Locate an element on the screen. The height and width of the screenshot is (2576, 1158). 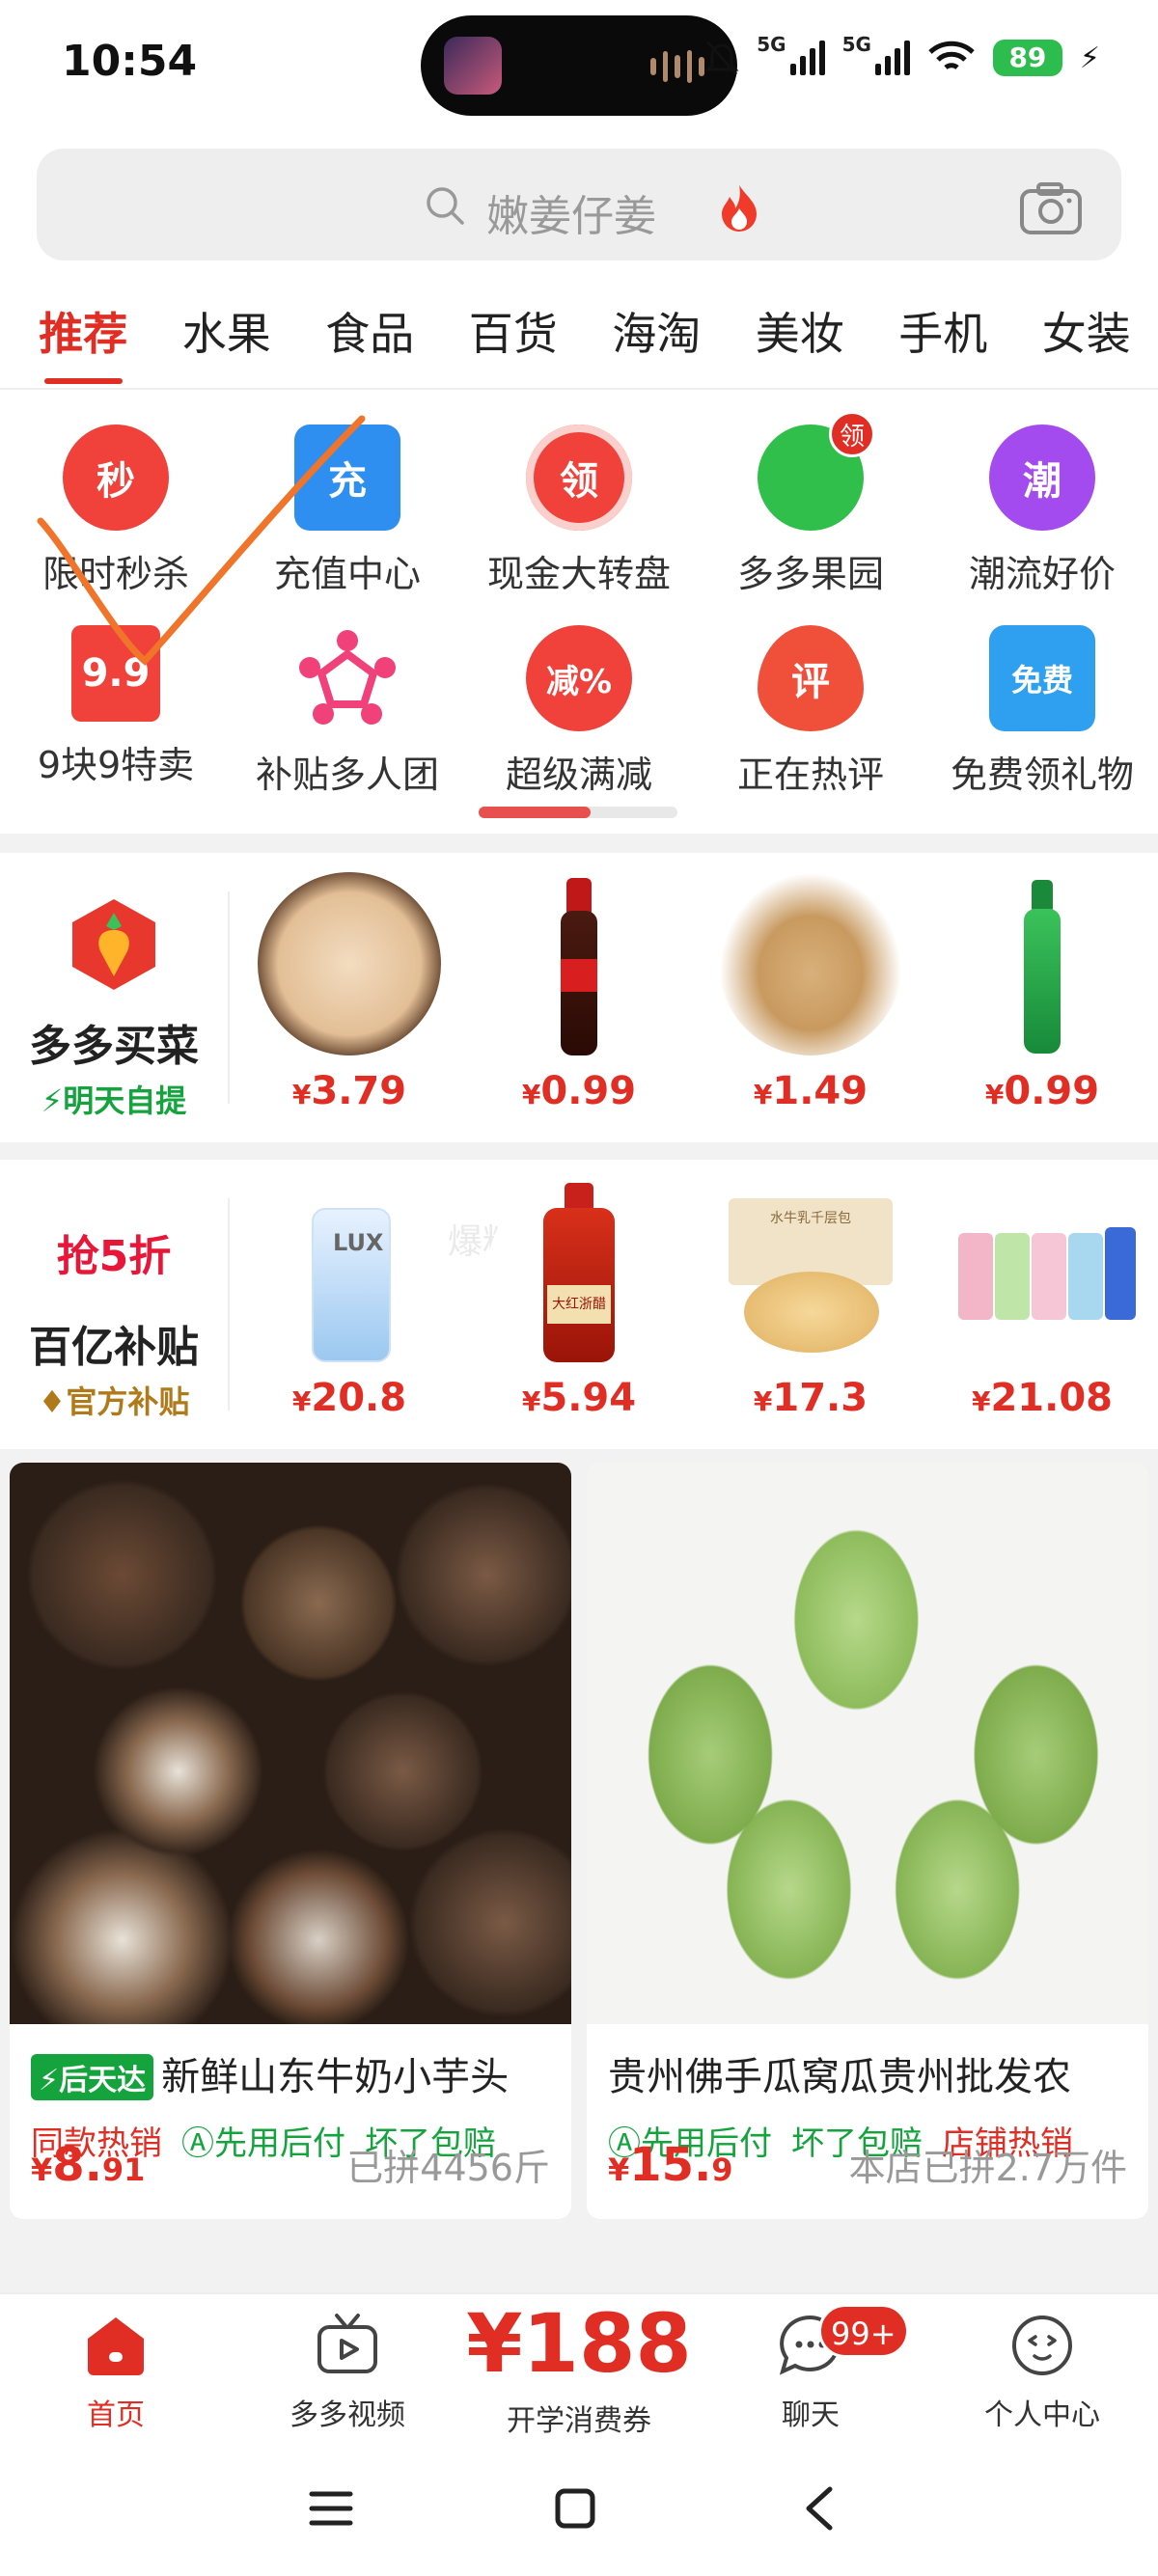
card-title: ⚡后天达 新鲜山东牛奶小芋头 is located at coordinates (290, 2062).